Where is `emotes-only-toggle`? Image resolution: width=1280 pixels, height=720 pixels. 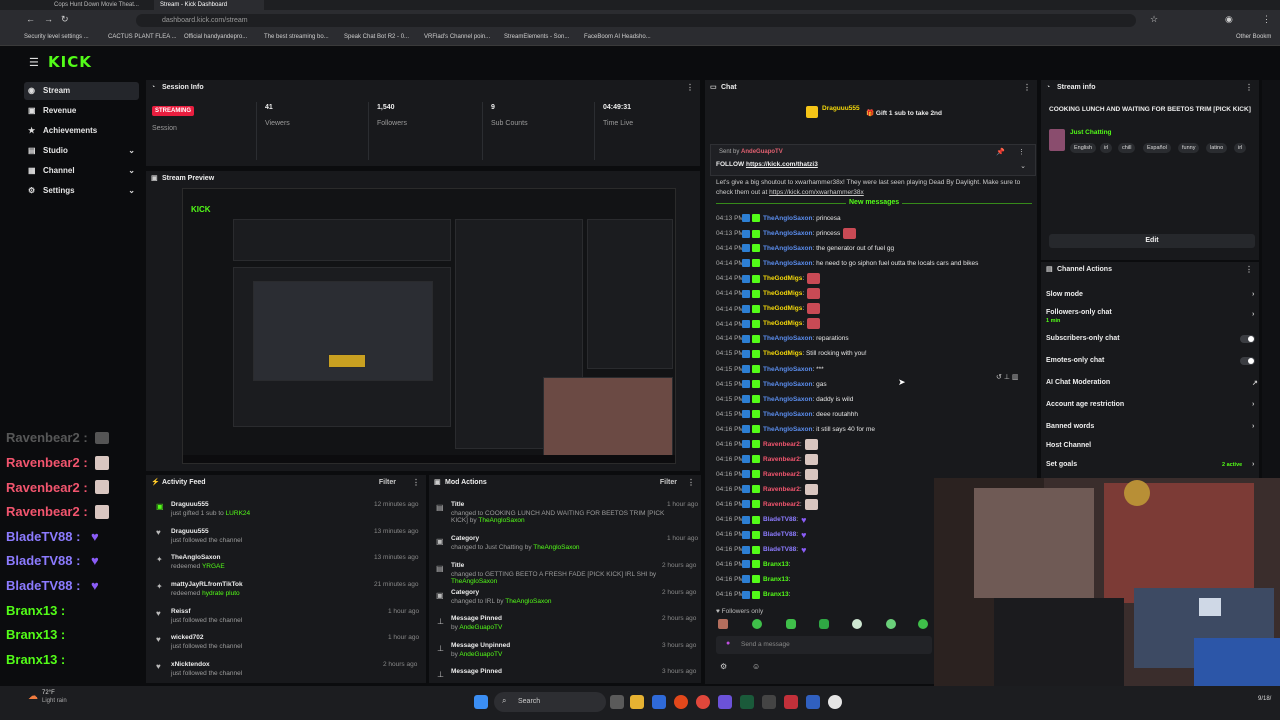
emotes-only-toggle is located at coordinates (1247, 361).